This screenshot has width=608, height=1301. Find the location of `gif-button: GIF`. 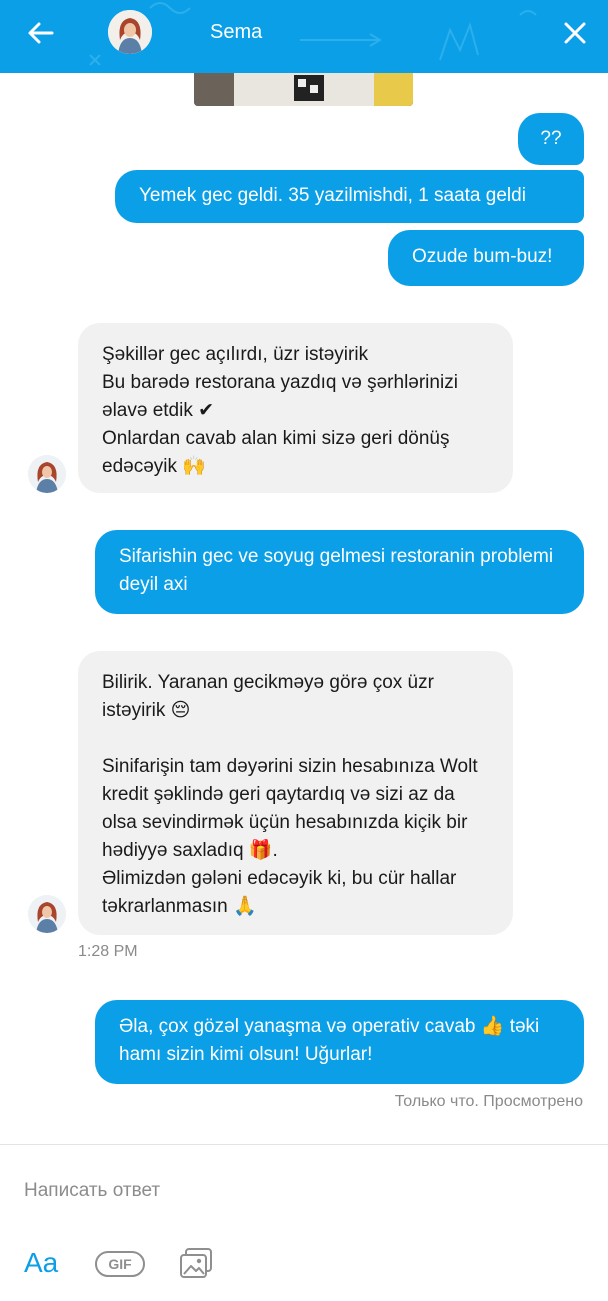

gif-button: GIF is located at coordinates (120, 1264).